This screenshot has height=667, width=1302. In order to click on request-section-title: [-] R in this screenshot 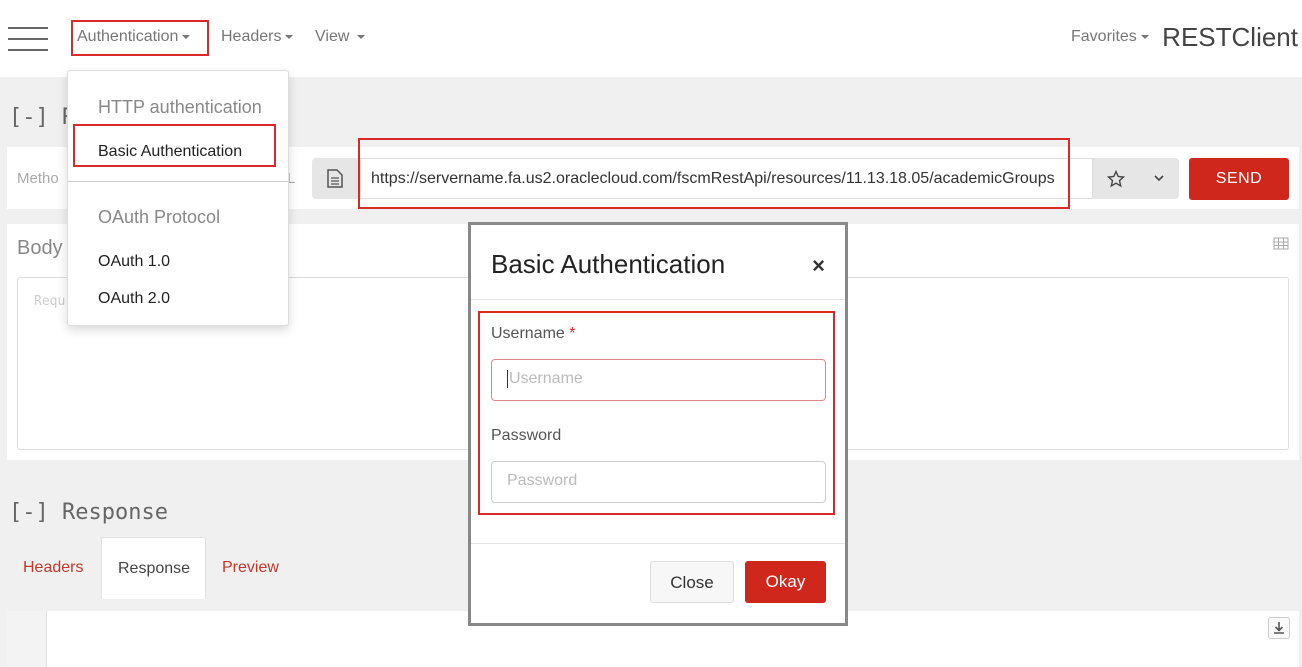, I will do `click(42, 117)`.